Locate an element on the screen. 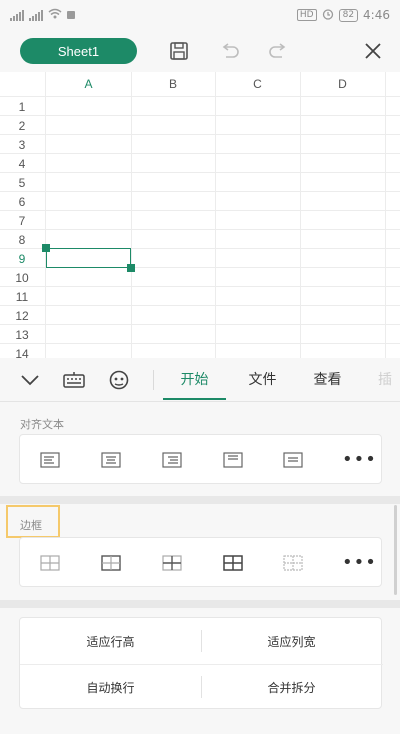  column-header-b: B is located at coordinates (173, 84).